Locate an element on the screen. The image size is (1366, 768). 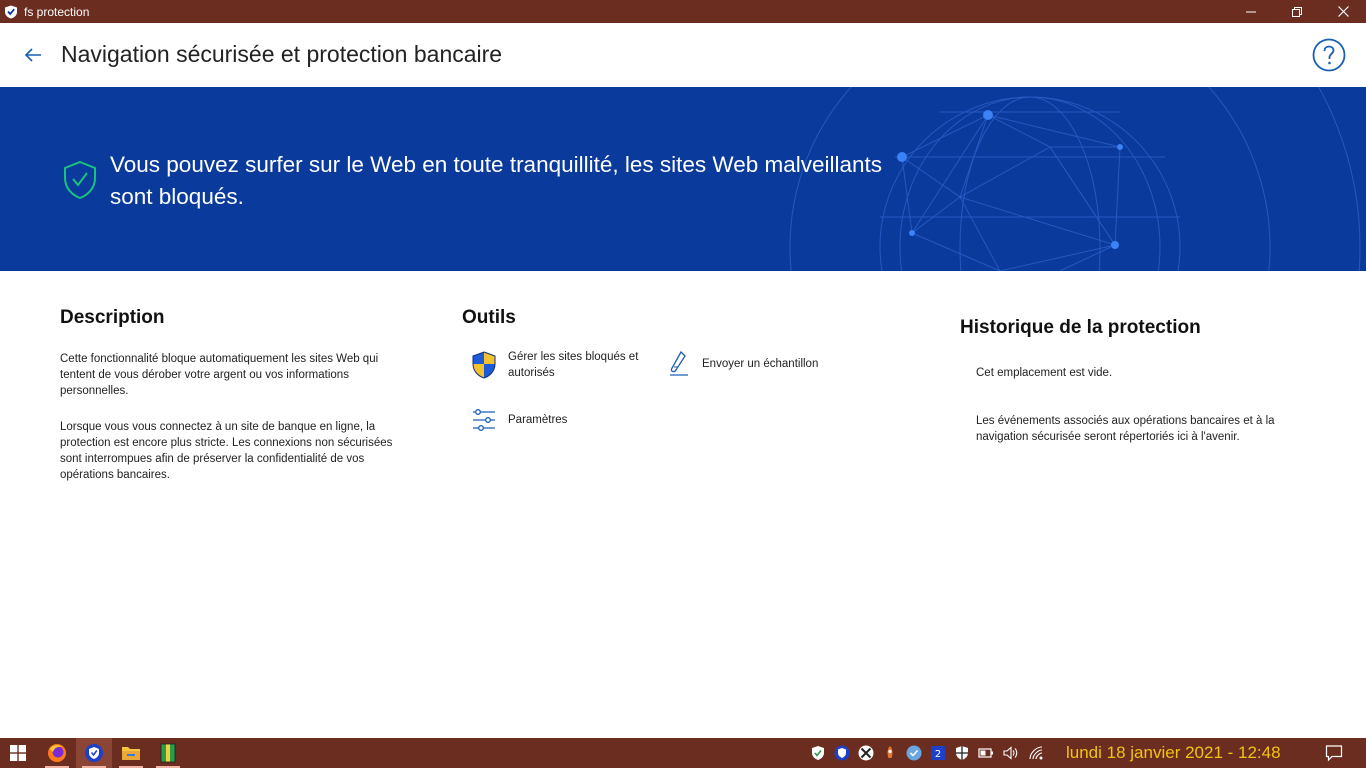
taskbar-fs-protection is located at coordinates (94, 753).